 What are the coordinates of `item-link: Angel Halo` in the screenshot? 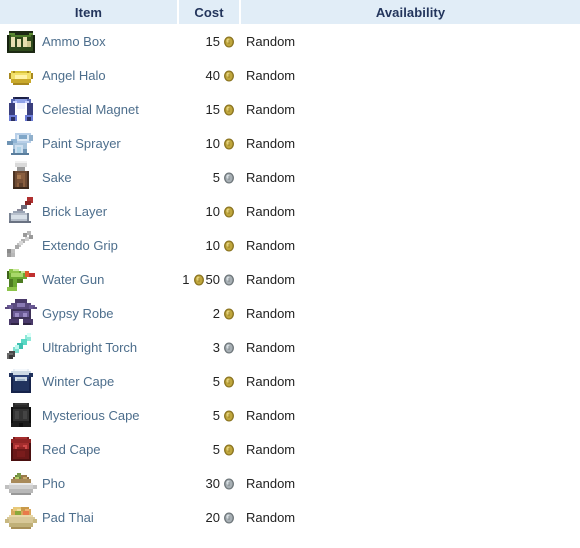 It's located at (74, 75).